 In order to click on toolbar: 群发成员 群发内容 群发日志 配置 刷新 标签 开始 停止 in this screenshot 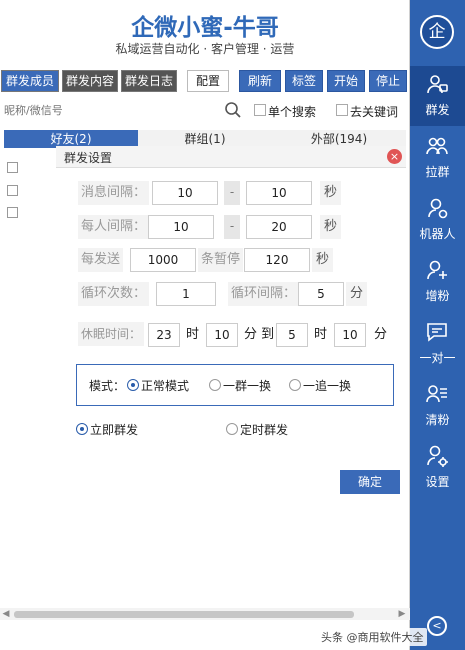, I will do `click(205, 81)`.